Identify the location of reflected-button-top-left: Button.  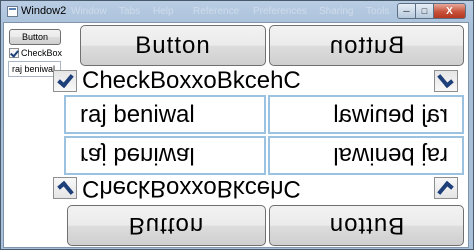
(173, 45).